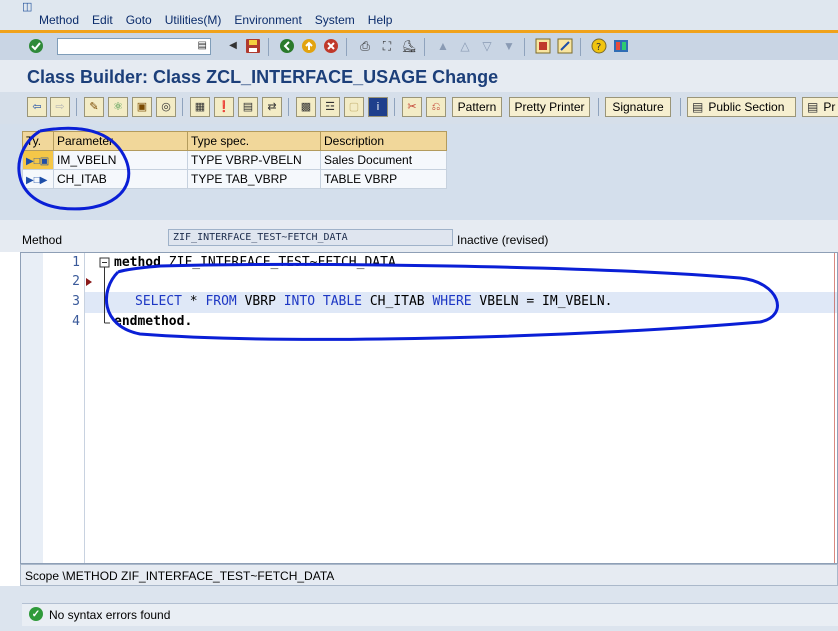  What do you see at coordinates (380, 20) in the screenshot?
I see `menu-help: Help` at bounding box center [380, 20].